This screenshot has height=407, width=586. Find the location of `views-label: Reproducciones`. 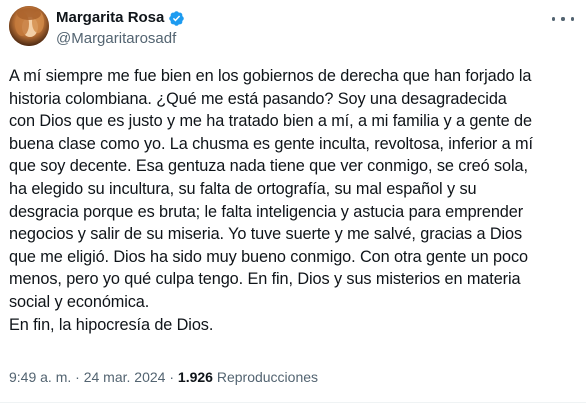

views-label: Reproducciones is located at coordinates (267, 377).